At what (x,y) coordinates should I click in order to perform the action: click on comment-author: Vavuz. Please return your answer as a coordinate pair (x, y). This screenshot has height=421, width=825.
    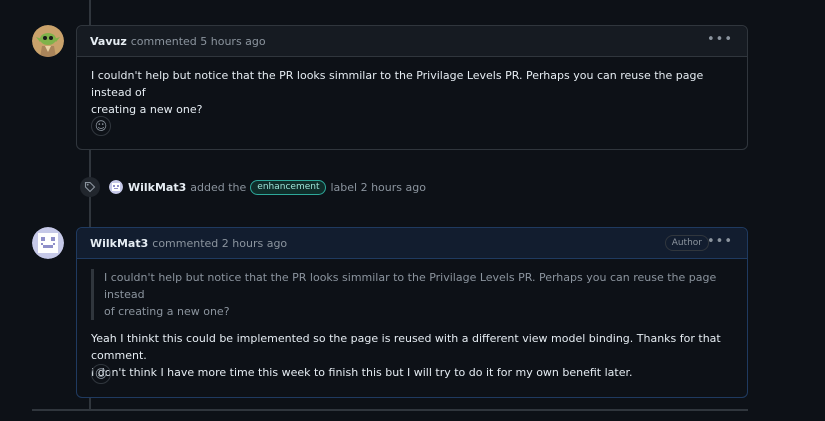
    Looking at the image, I should click on (108, 41).